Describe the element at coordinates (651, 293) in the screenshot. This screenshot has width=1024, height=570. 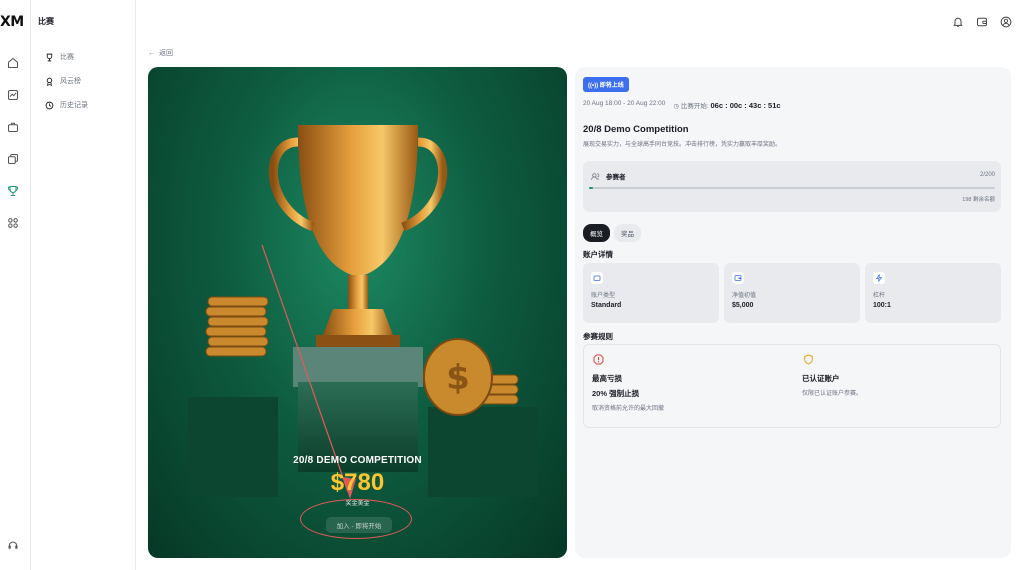
I see `account-card-type: 账户类型 Standard` at that location.